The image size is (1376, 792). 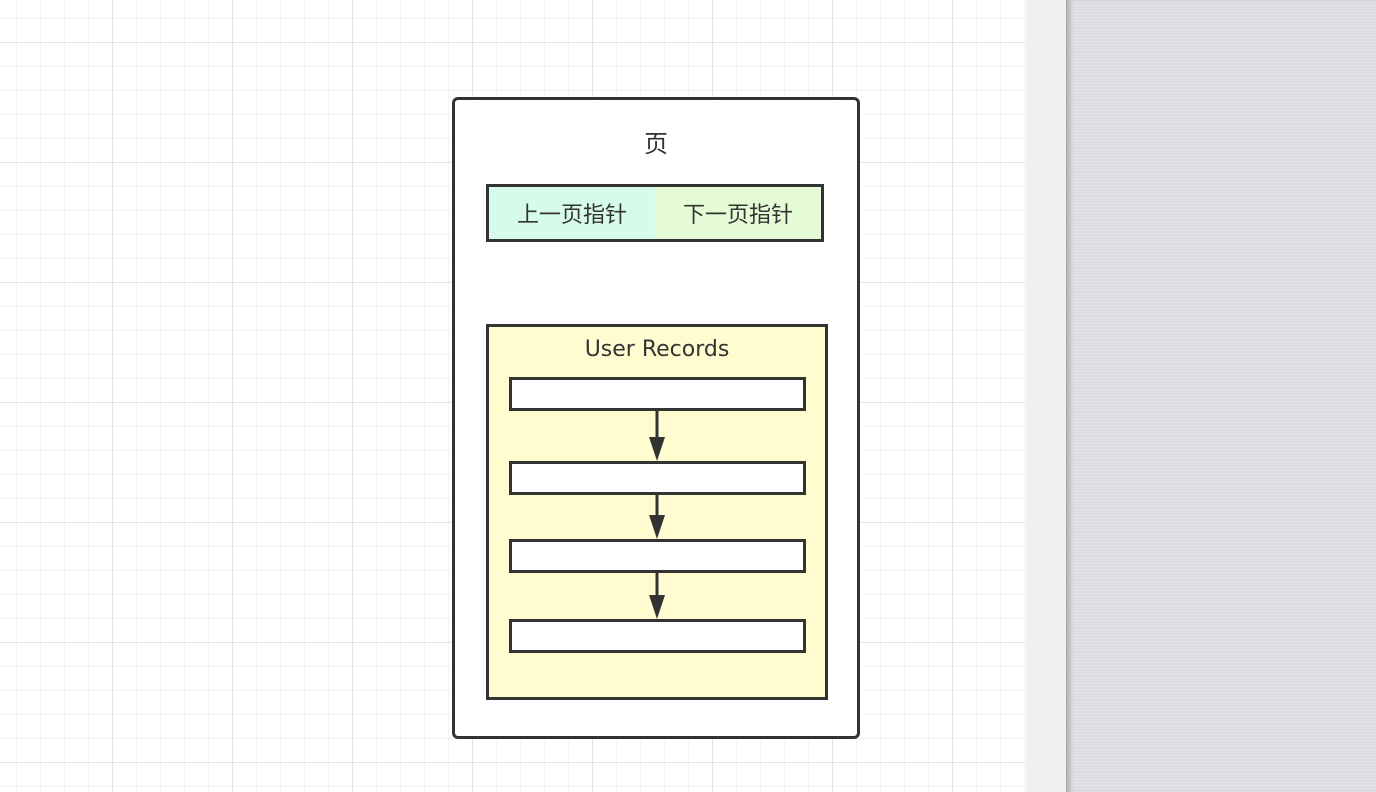 I want to click on prev-page-pointer: 上一页指针, so click(x=572, y=213).